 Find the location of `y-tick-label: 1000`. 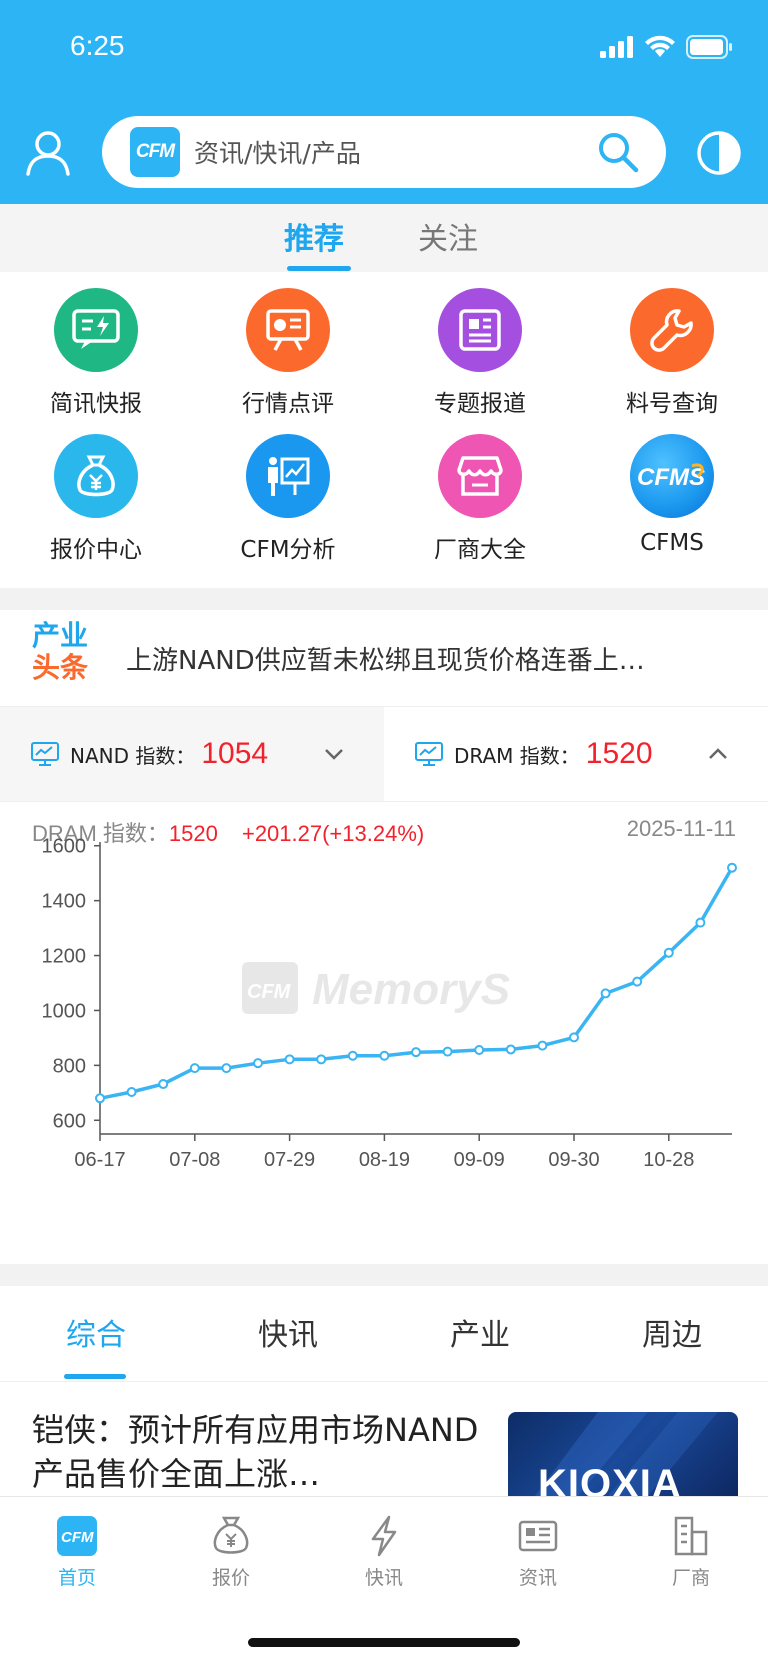

y-tick-label: 1000 is located at coordinates (64, 1011).